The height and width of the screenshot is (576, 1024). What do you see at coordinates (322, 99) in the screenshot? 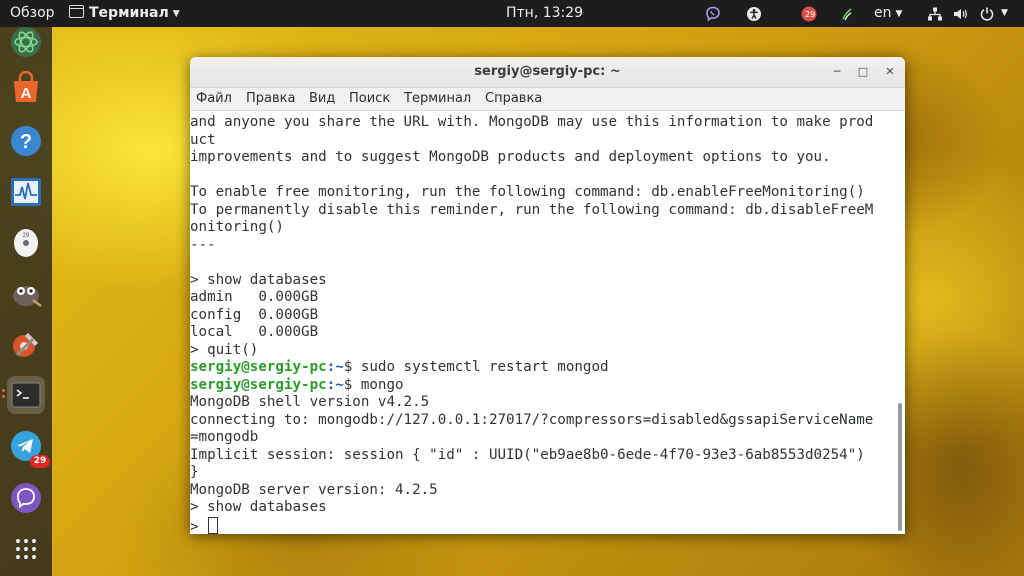
I see `menu-view: Вид` at bounding box center [322, 99].